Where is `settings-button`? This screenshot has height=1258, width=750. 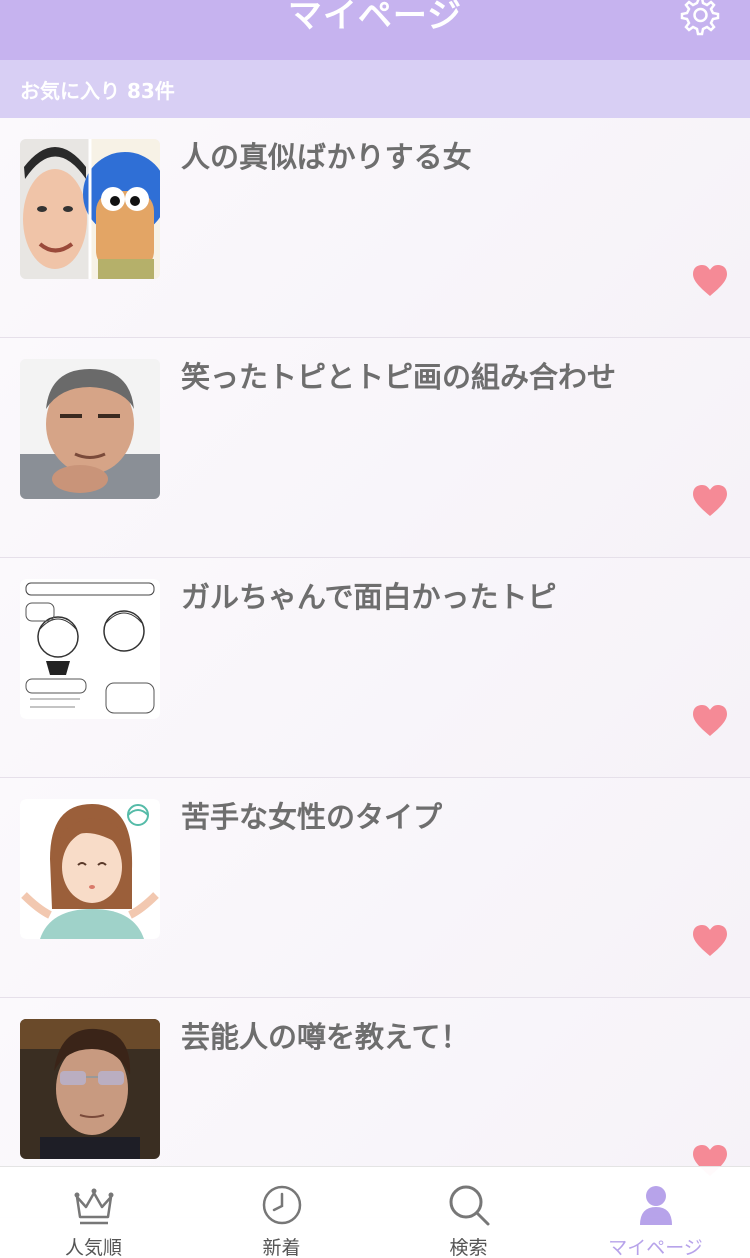
settings-button is located at coordinates (699, 19).